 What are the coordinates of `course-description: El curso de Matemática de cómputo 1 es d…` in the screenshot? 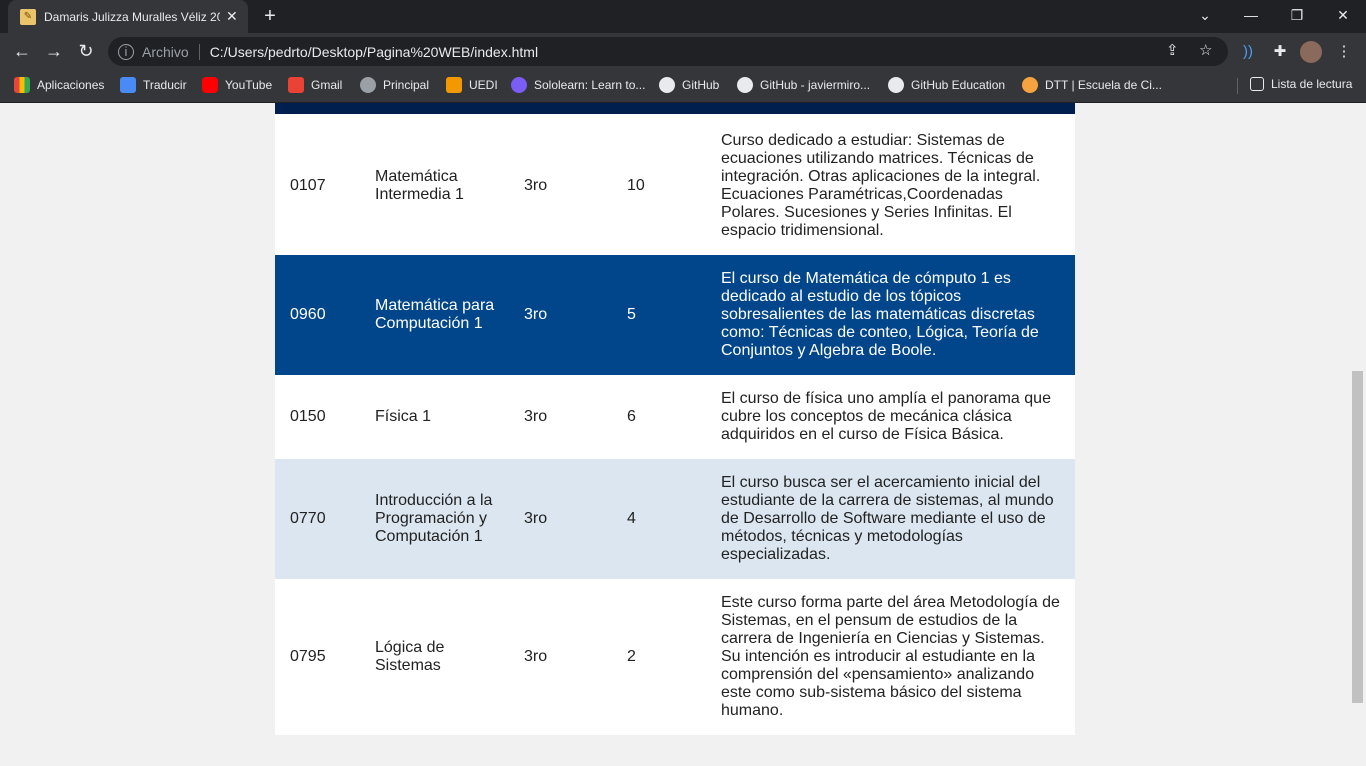 It's located at (880, 314).